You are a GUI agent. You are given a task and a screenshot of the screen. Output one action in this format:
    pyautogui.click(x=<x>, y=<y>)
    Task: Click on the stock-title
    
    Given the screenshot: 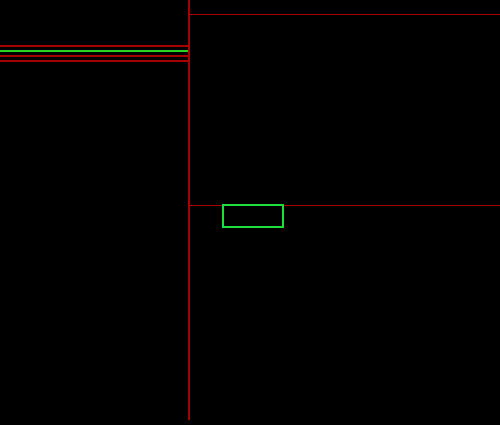 What is the action you would take?
    pyautogui.click(x=94, y=11)
    